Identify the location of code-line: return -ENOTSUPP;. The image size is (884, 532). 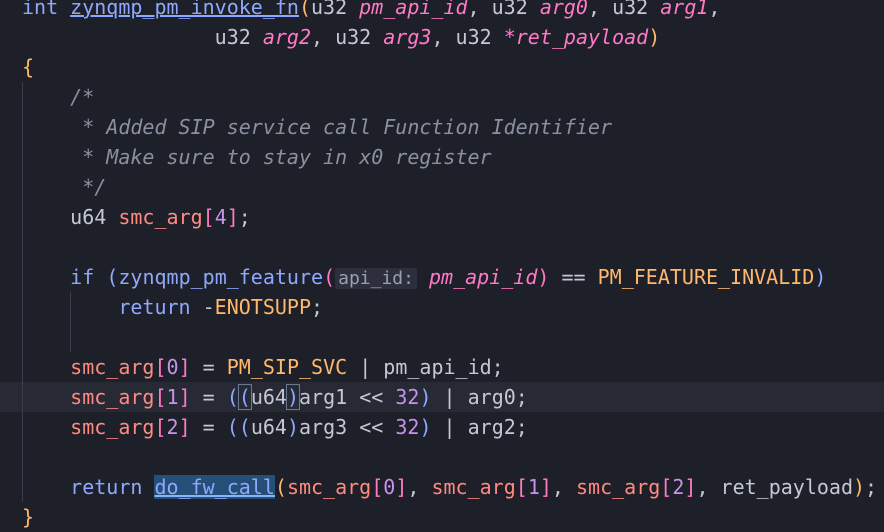
(442, 307).